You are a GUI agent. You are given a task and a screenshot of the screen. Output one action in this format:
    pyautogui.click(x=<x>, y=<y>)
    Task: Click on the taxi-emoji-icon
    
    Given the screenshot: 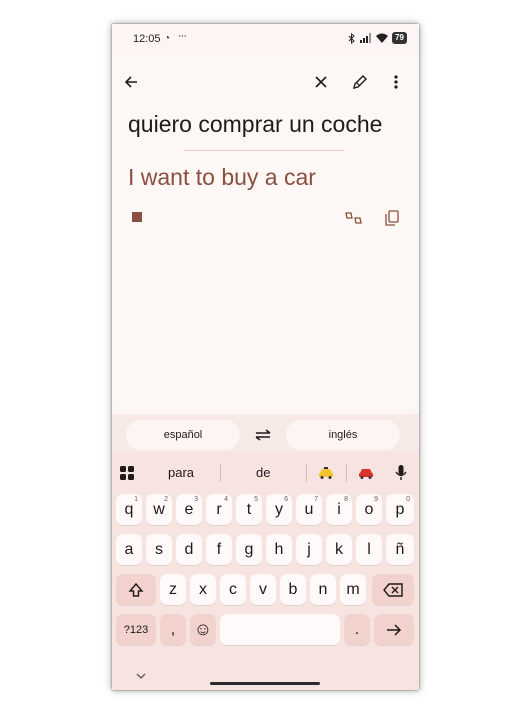 What is the action you would take?
    pyautogui.click(x=326, y=473)
    